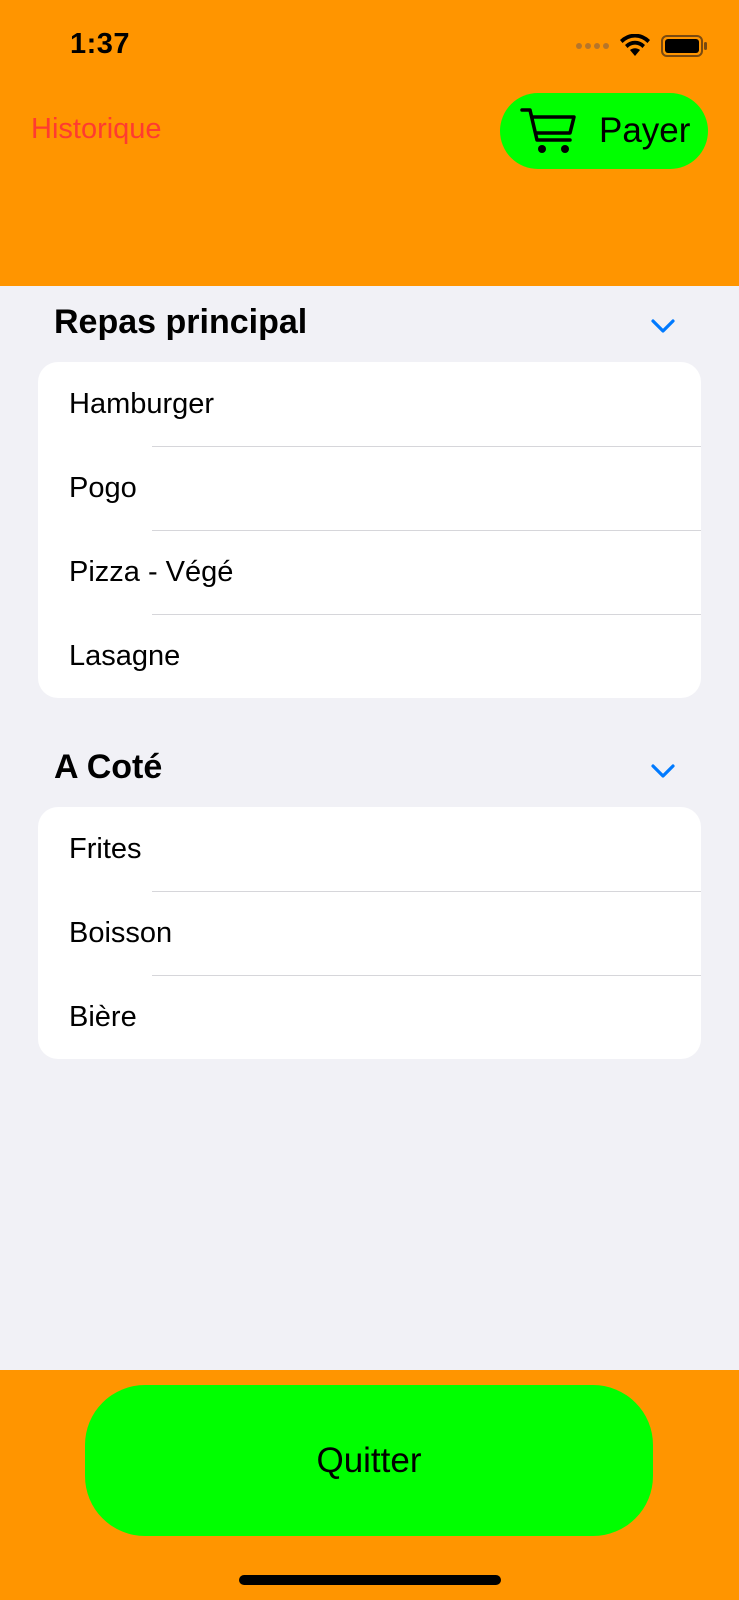  Describe the element at coordinates (369, 656) in the screenshot. I see `list-item: Lasagne` at that location.